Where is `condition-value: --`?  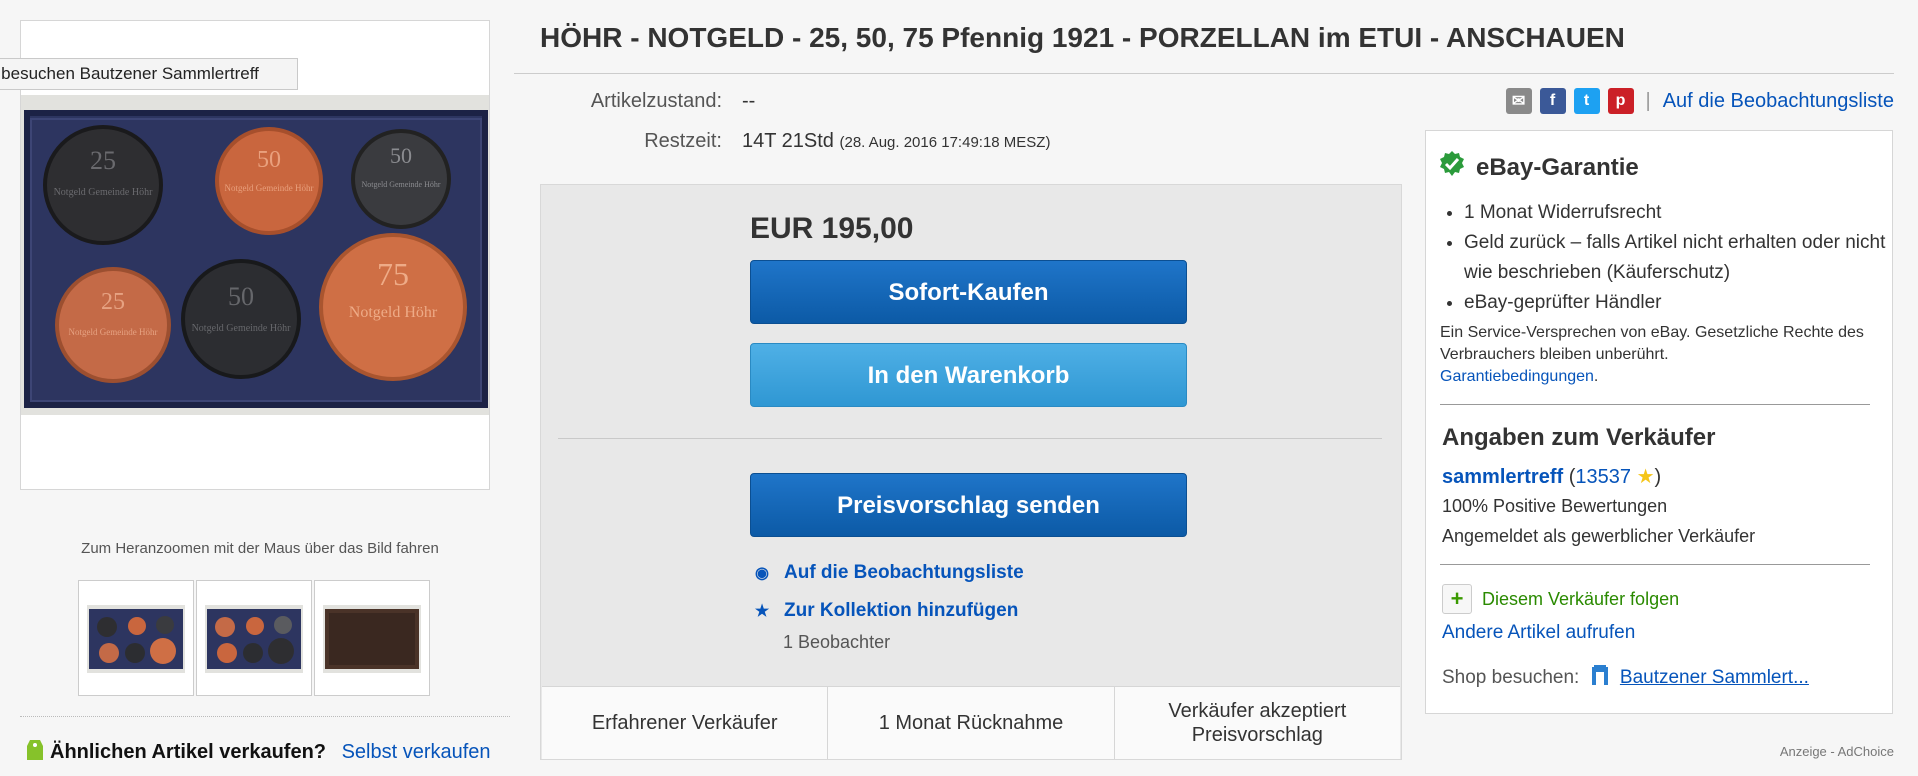
condition-value: -- is located at coordinates (749, 101).